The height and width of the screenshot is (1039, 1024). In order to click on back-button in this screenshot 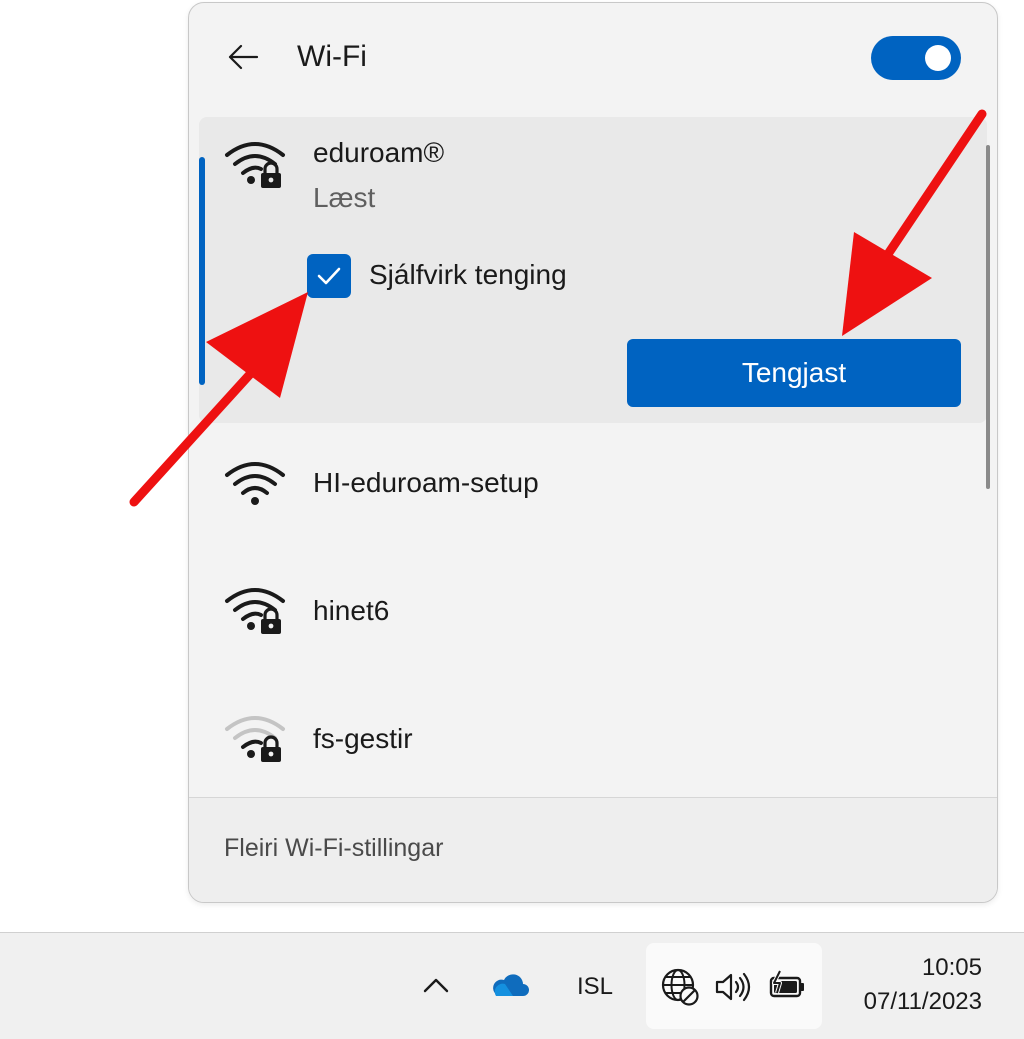, I will do `click(243, 57)`.